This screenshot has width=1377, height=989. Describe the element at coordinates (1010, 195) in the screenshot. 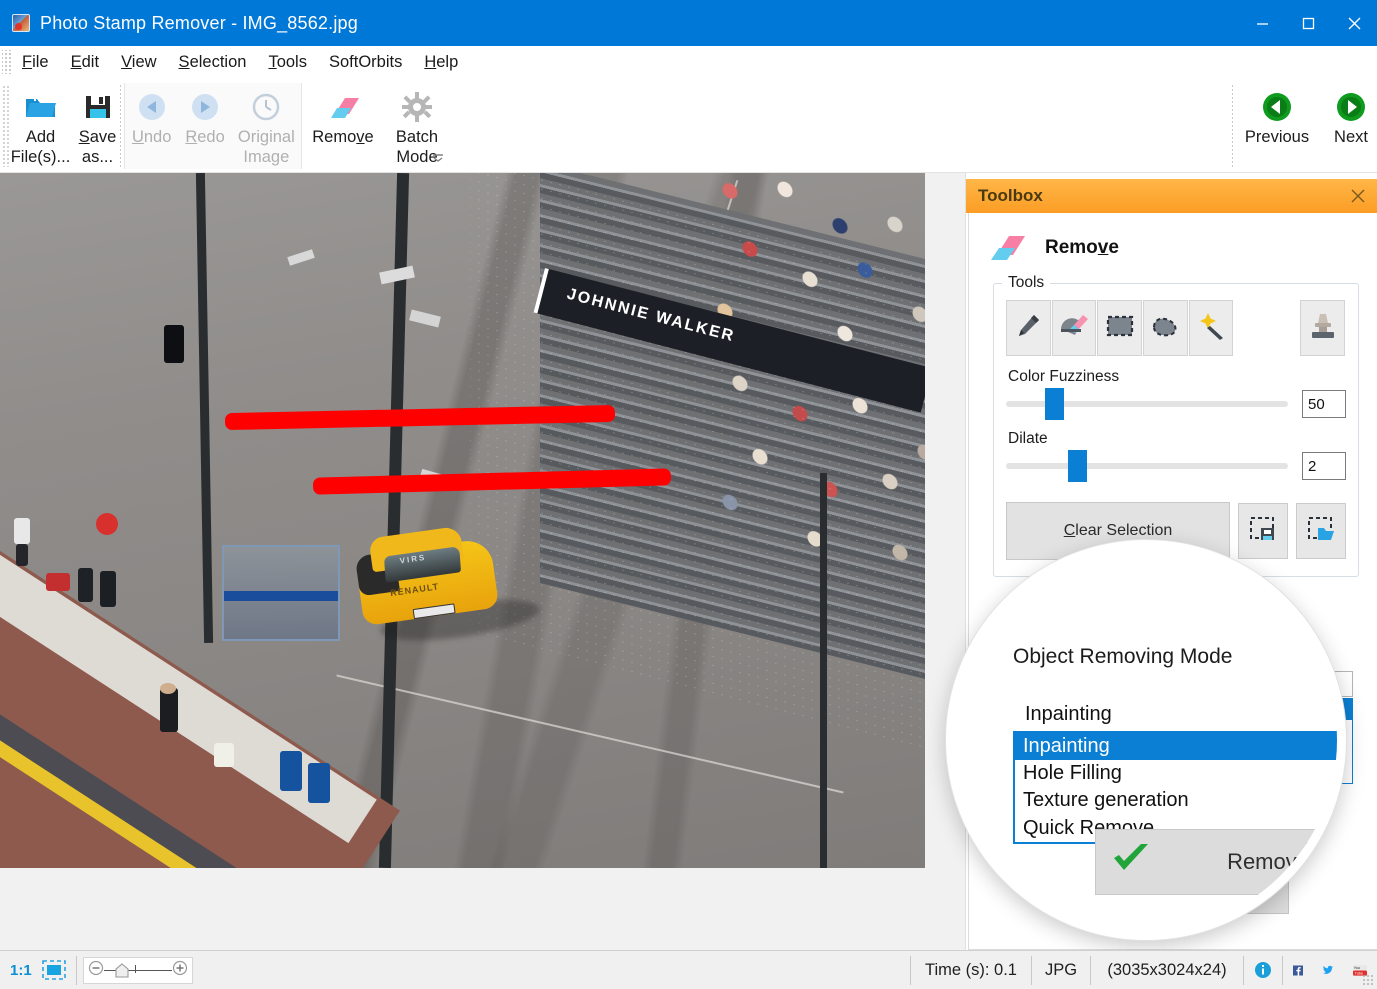

I see `toolbox-title: Toolbox` at that location.